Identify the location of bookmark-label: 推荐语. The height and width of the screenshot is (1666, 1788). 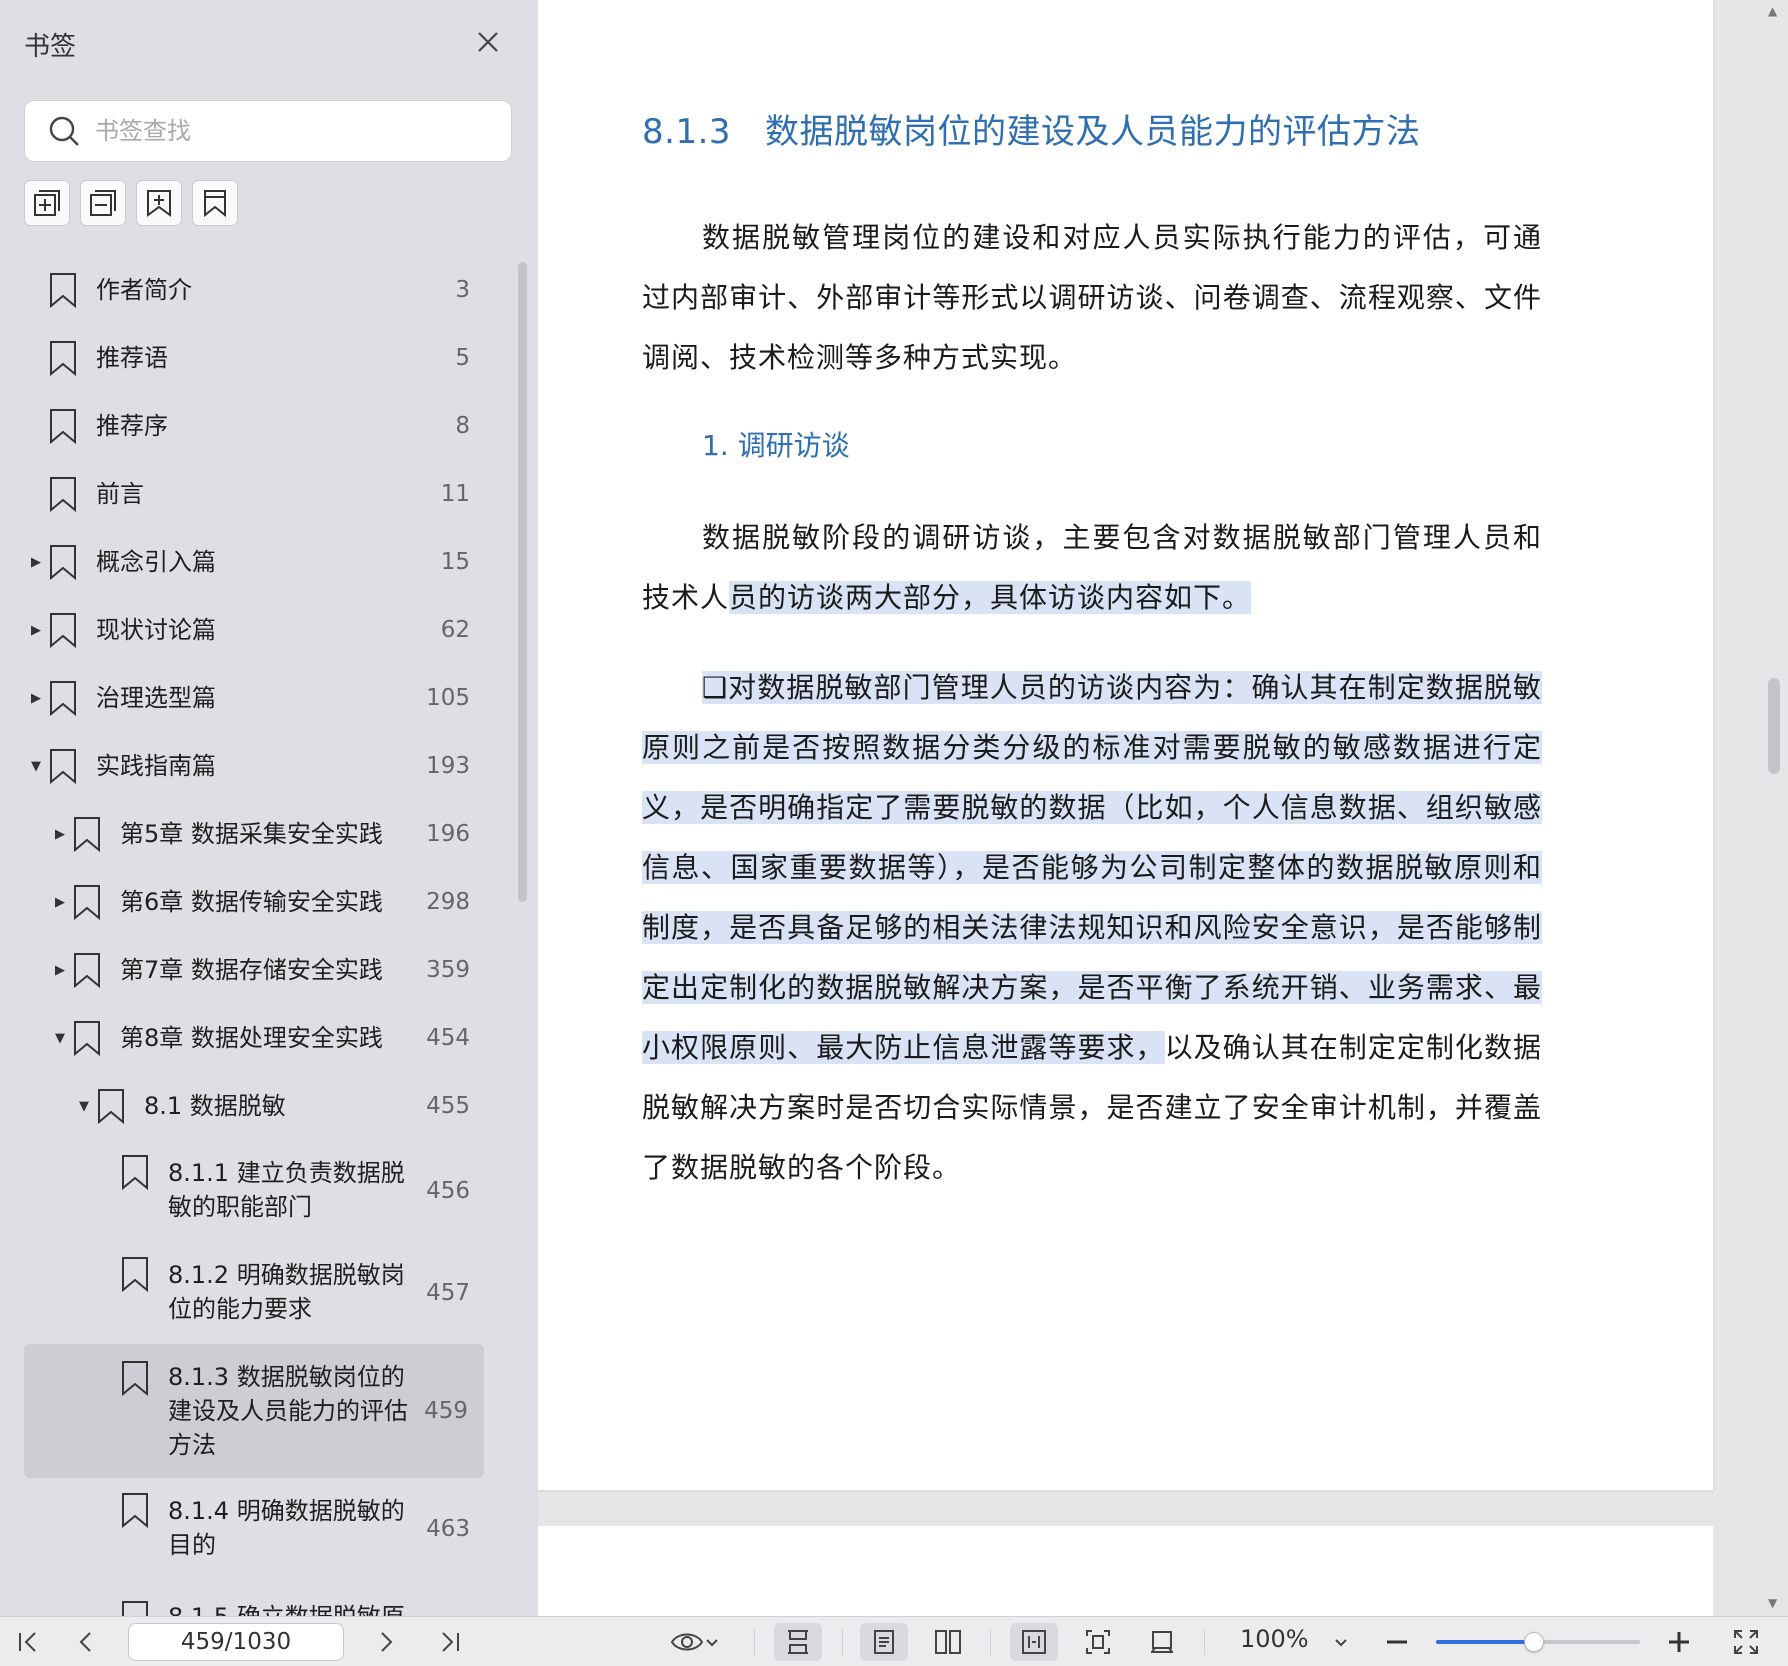
(132, 358).